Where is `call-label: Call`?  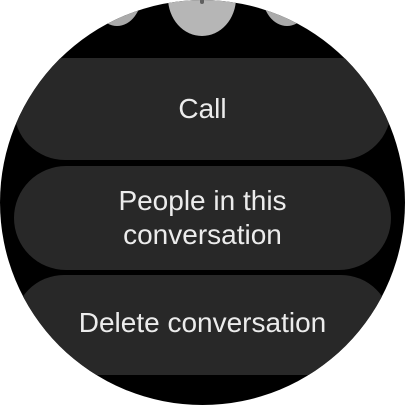
call-label: Call is located at coordinates (202, 108).